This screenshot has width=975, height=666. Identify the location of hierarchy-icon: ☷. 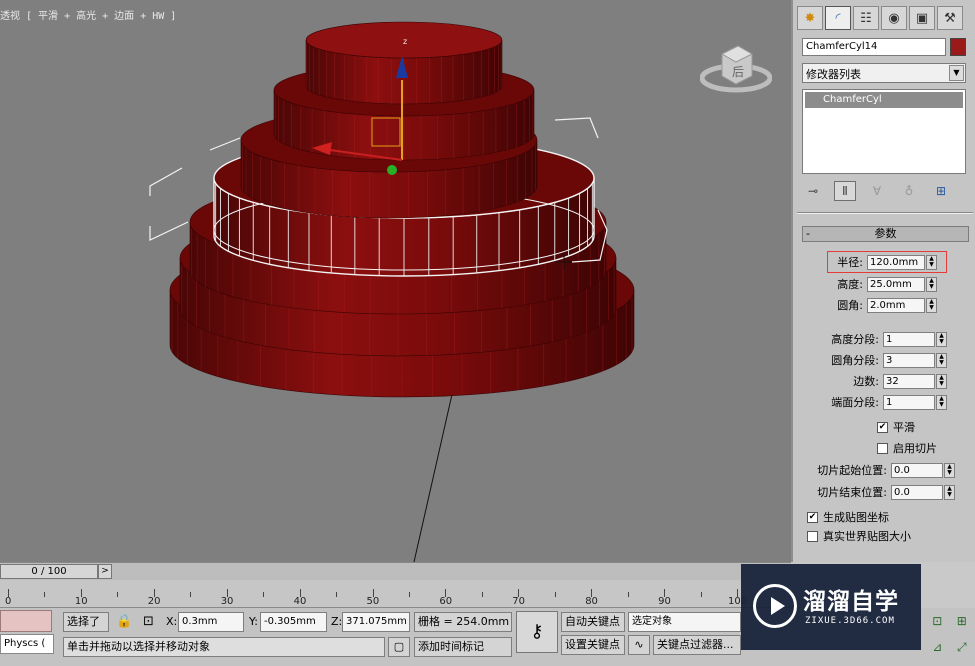
(866, 18).